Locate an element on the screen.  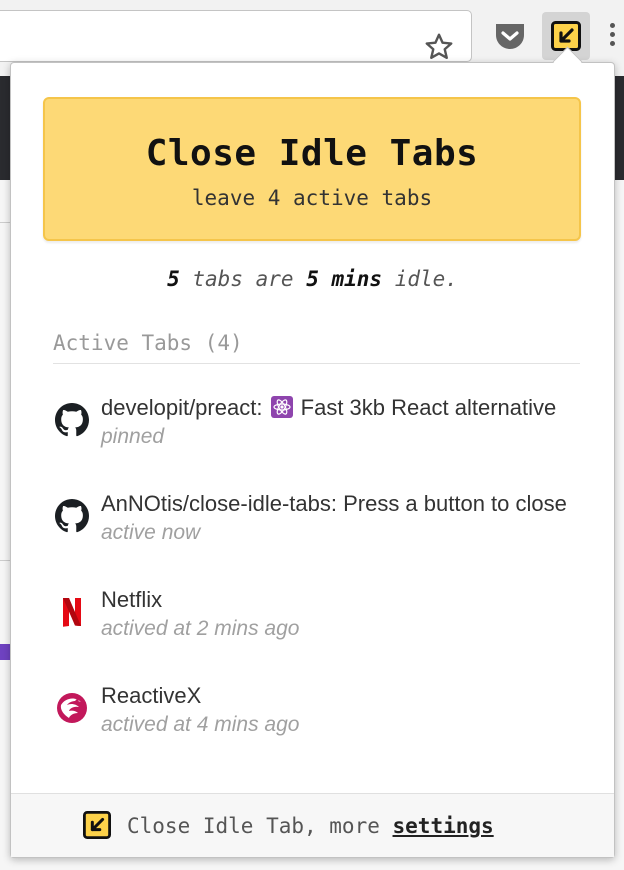
close-idle-tabs-button: Close Idle Tabs leave 4 active tabs is located at coordinates (312, 169).